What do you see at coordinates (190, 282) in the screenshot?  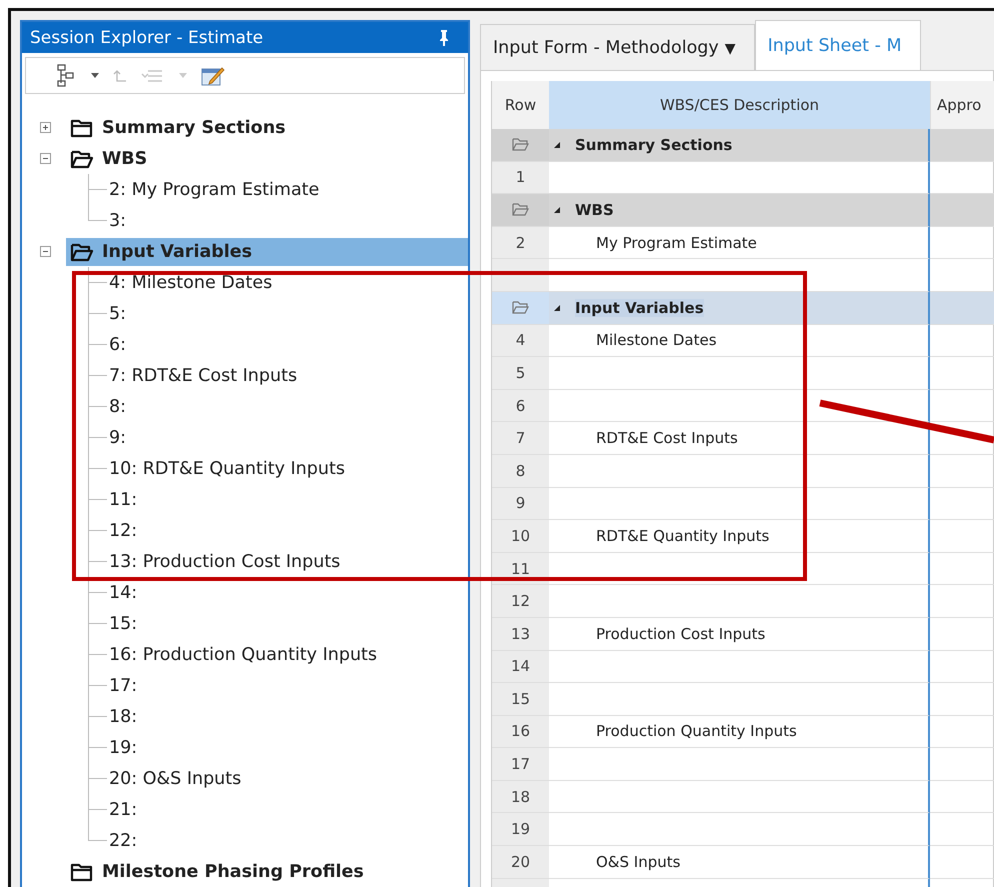 I see `tree-item: 4: Milestone Dates` at bounding box center [190, 282].